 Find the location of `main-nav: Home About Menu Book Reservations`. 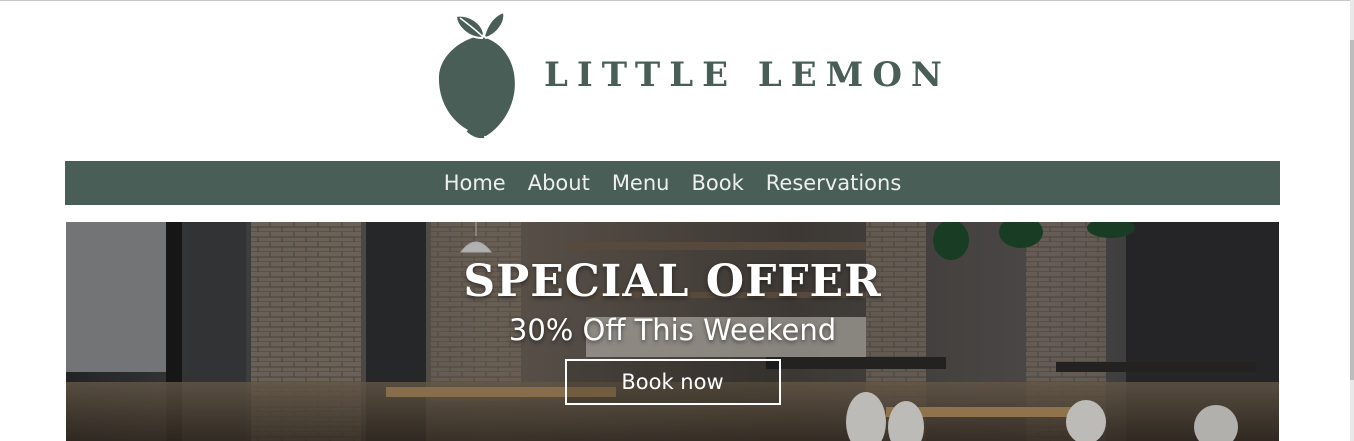

main-nav: Home About Menu Book Reservations is located at coordinates (672, 183).